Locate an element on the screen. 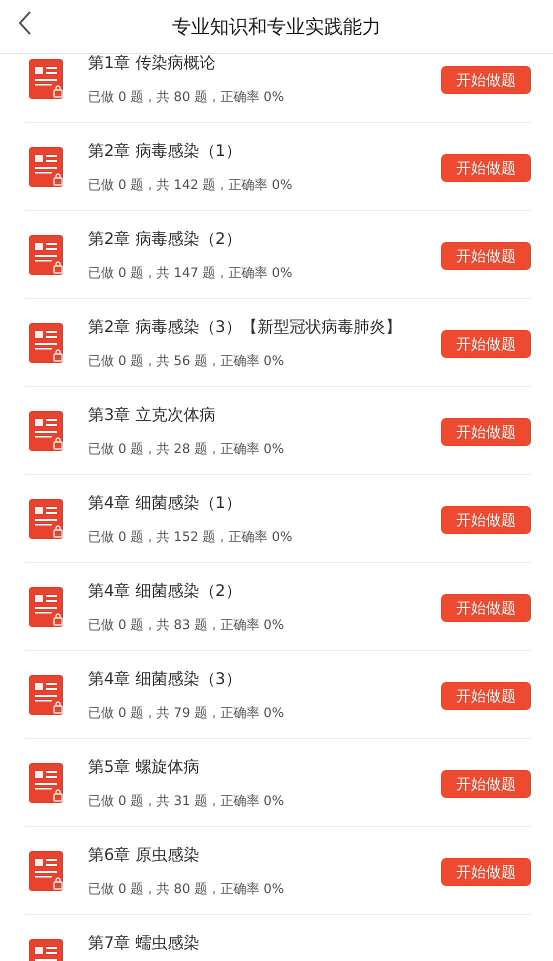 The image size is (553, 961). chapter-title: 第1章 传染病概论 is located at coordinates (152, 63).